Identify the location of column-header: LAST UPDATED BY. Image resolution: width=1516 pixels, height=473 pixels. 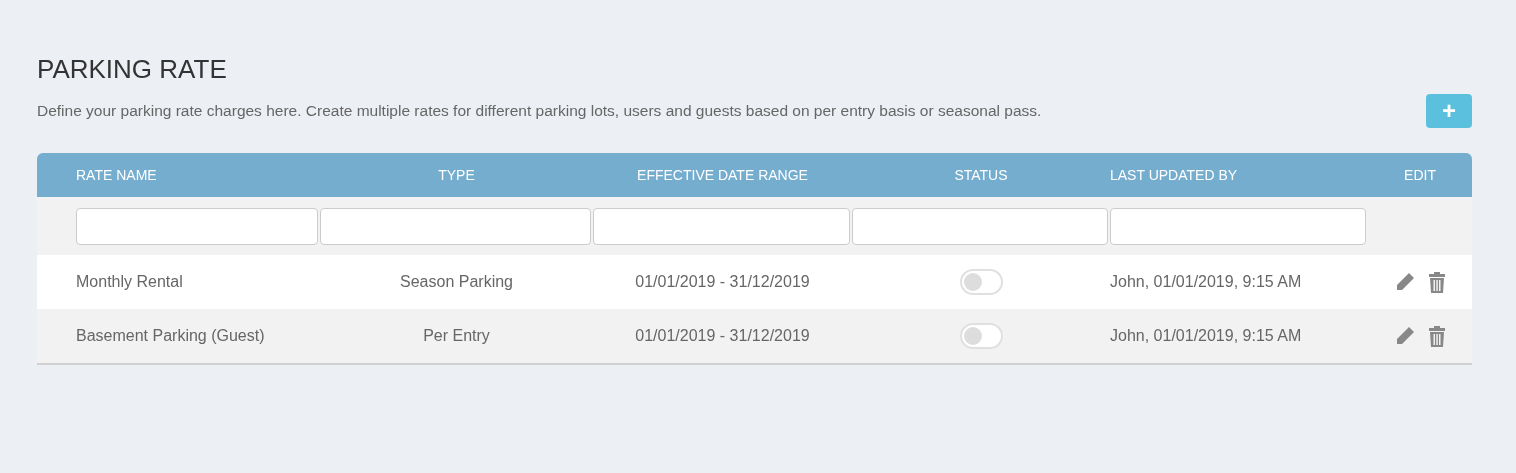
(1174, 175).